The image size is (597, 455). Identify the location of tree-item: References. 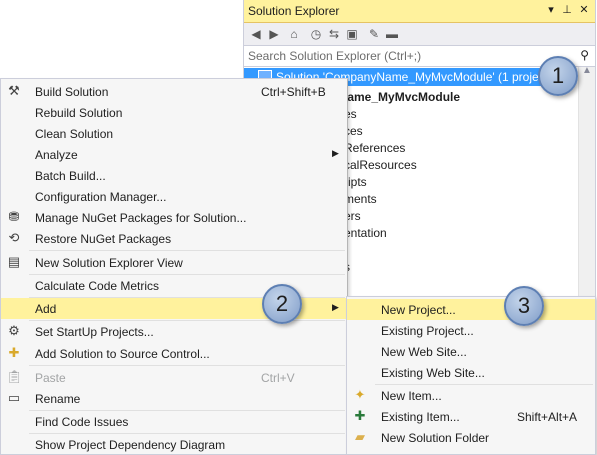
(374, 148).